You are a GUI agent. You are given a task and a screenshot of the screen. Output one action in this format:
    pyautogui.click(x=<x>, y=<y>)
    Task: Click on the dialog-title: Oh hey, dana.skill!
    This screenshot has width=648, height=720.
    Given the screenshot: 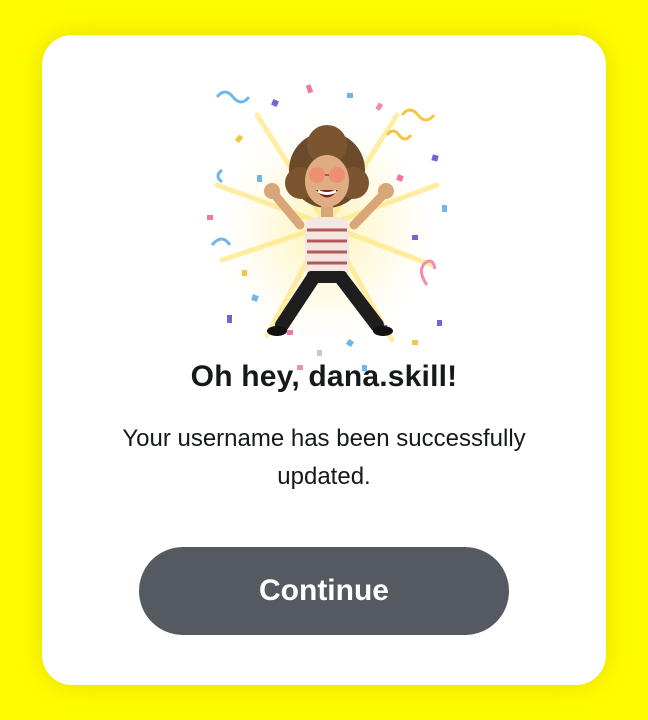 What is the action you would take?
    pyautogui.click(x=324, y=376)
    